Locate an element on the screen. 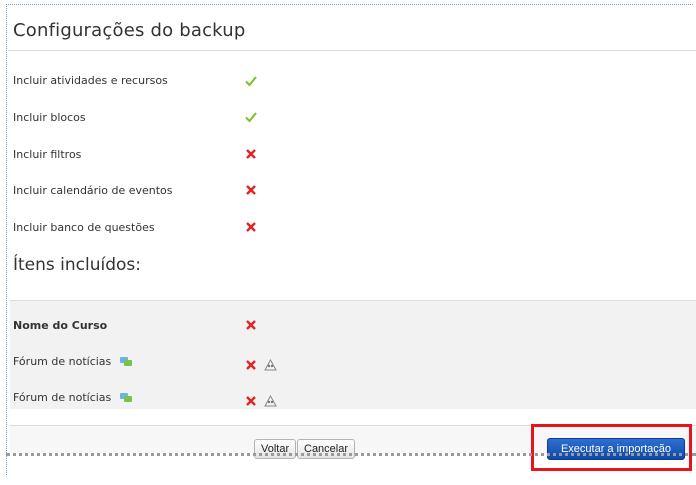 The width and height of the screenshot is (696, 485). frame-bottom-border is located at coordinates (351, 454).